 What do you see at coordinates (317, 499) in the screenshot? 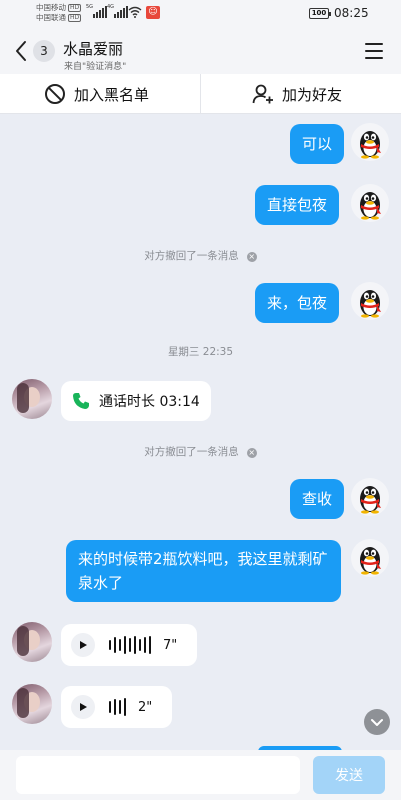
I see `message-bubble-outgoing: 查收` at bounding box center [317, 499].